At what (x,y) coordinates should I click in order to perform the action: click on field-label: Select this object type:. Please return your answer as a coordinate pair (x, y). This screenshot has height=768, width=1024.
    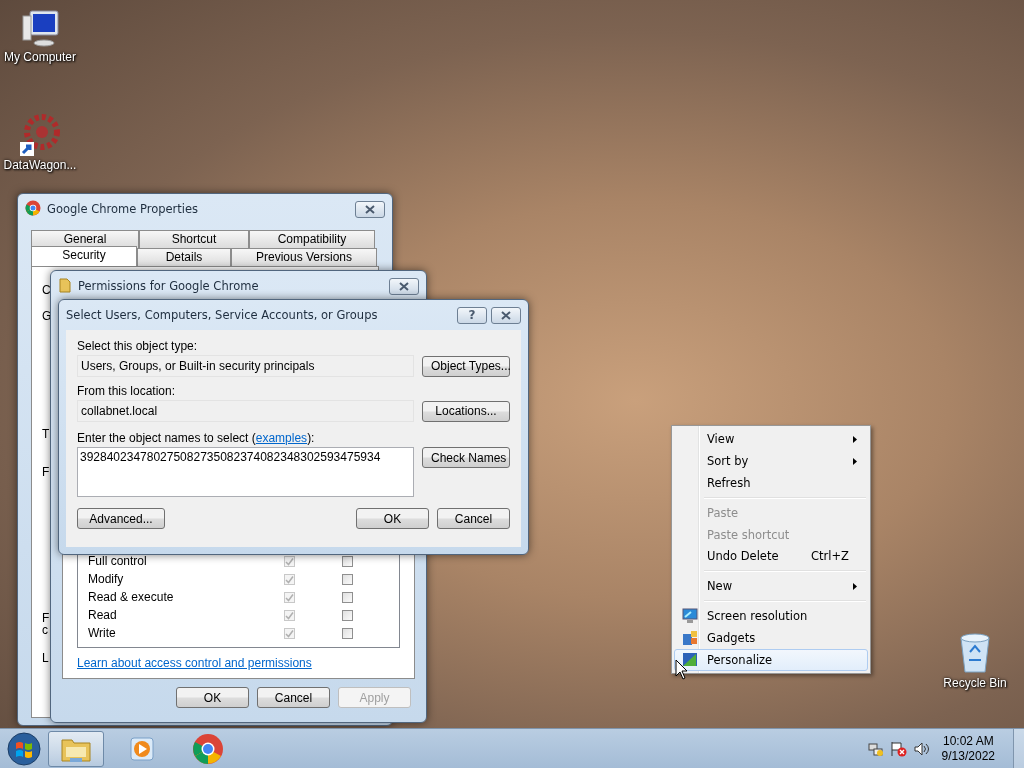
    Looking at the image, I should click on (138, 346).